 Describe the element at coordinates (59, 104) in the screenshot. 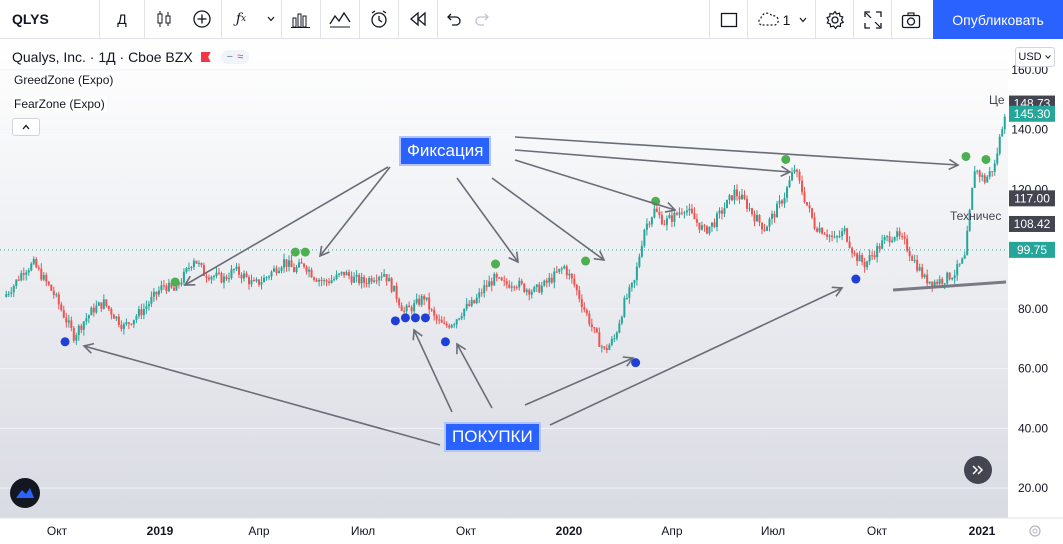

I see `indicator-fearzone: FearZone (Expo)` at that location.